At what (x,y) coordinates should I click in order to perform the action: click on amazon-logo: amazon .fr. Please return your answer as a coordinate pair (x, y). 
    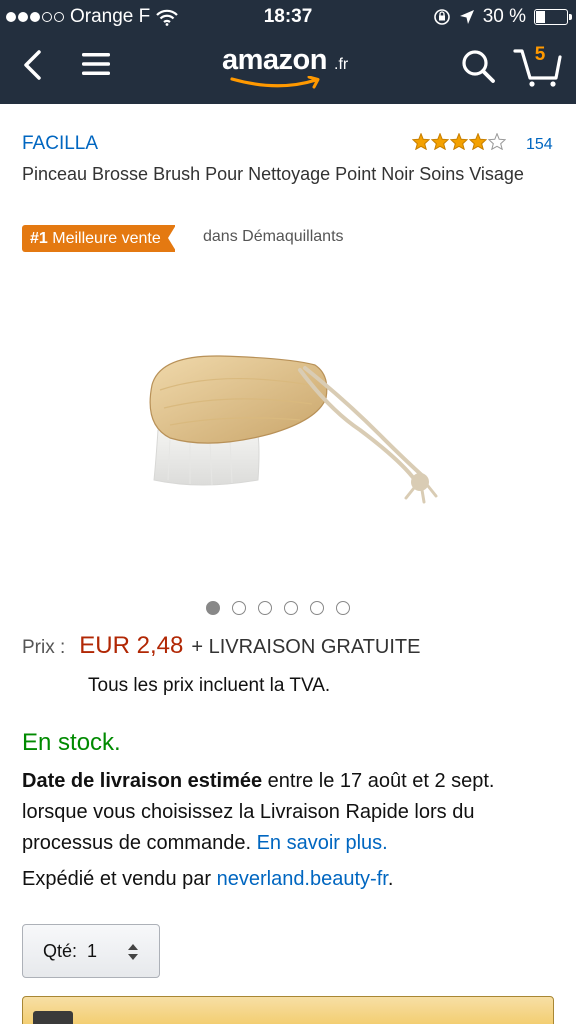
    Looking at the image, I should click on (292, 67).